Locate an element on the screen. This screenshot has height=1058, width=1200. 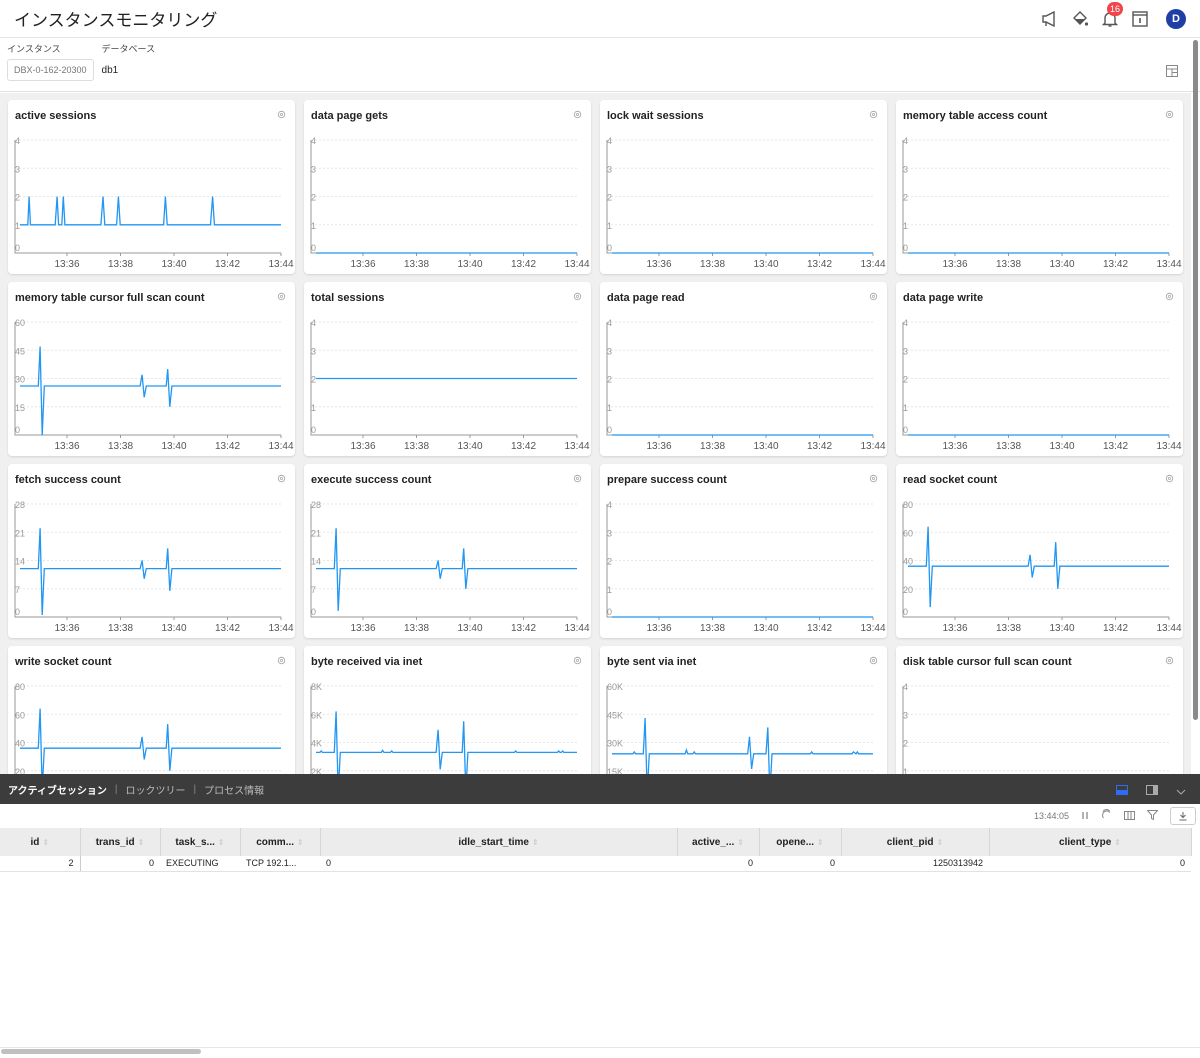
dock-right-icon is located at coordinates (1152, 791).